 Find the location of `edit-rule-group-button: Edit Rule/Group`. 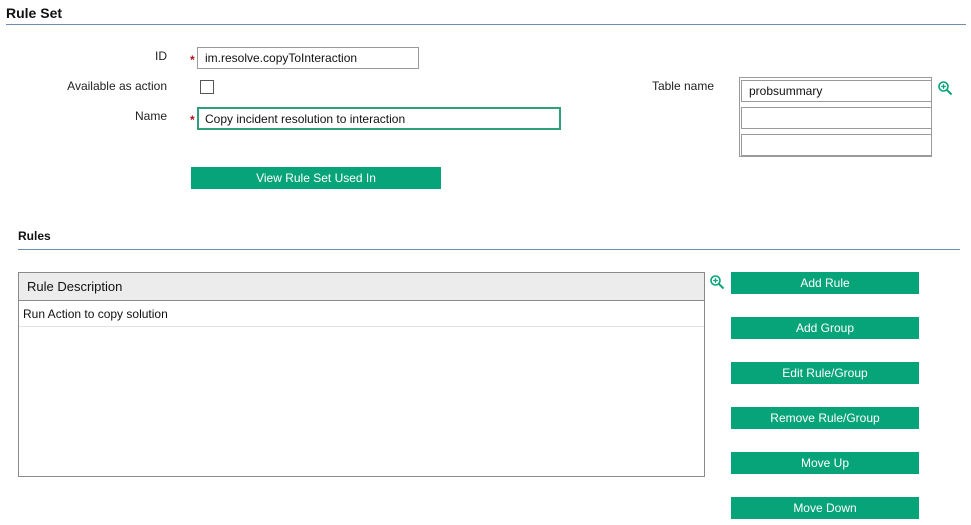

edit-rule-group-button: Edit Rule/Group is located at coordinates (825, 373).